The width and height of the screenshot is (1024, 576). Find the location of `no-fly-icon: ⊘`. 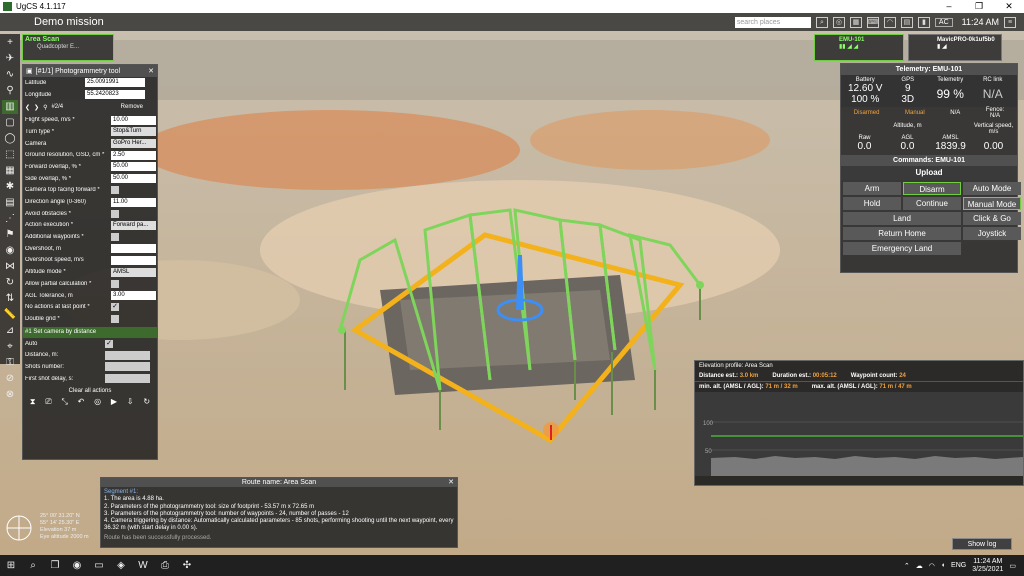

no-fly-icon: ⊘ is located at coordinates (10, 379).